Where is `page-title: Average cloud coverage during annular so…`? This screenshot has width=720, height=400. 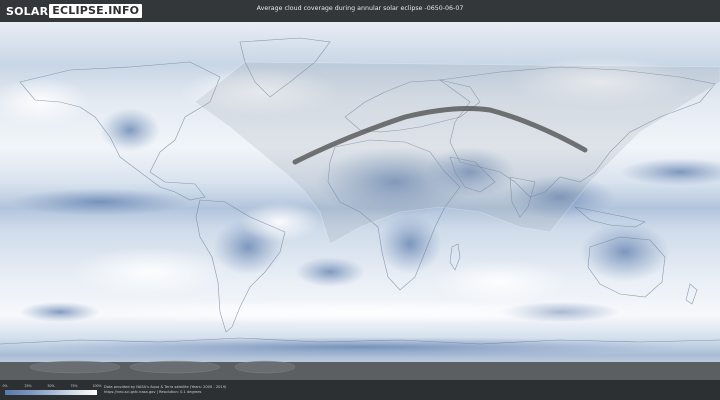
page-title: Average cloud coverage during annular so… is located at coordinates (360, 8).